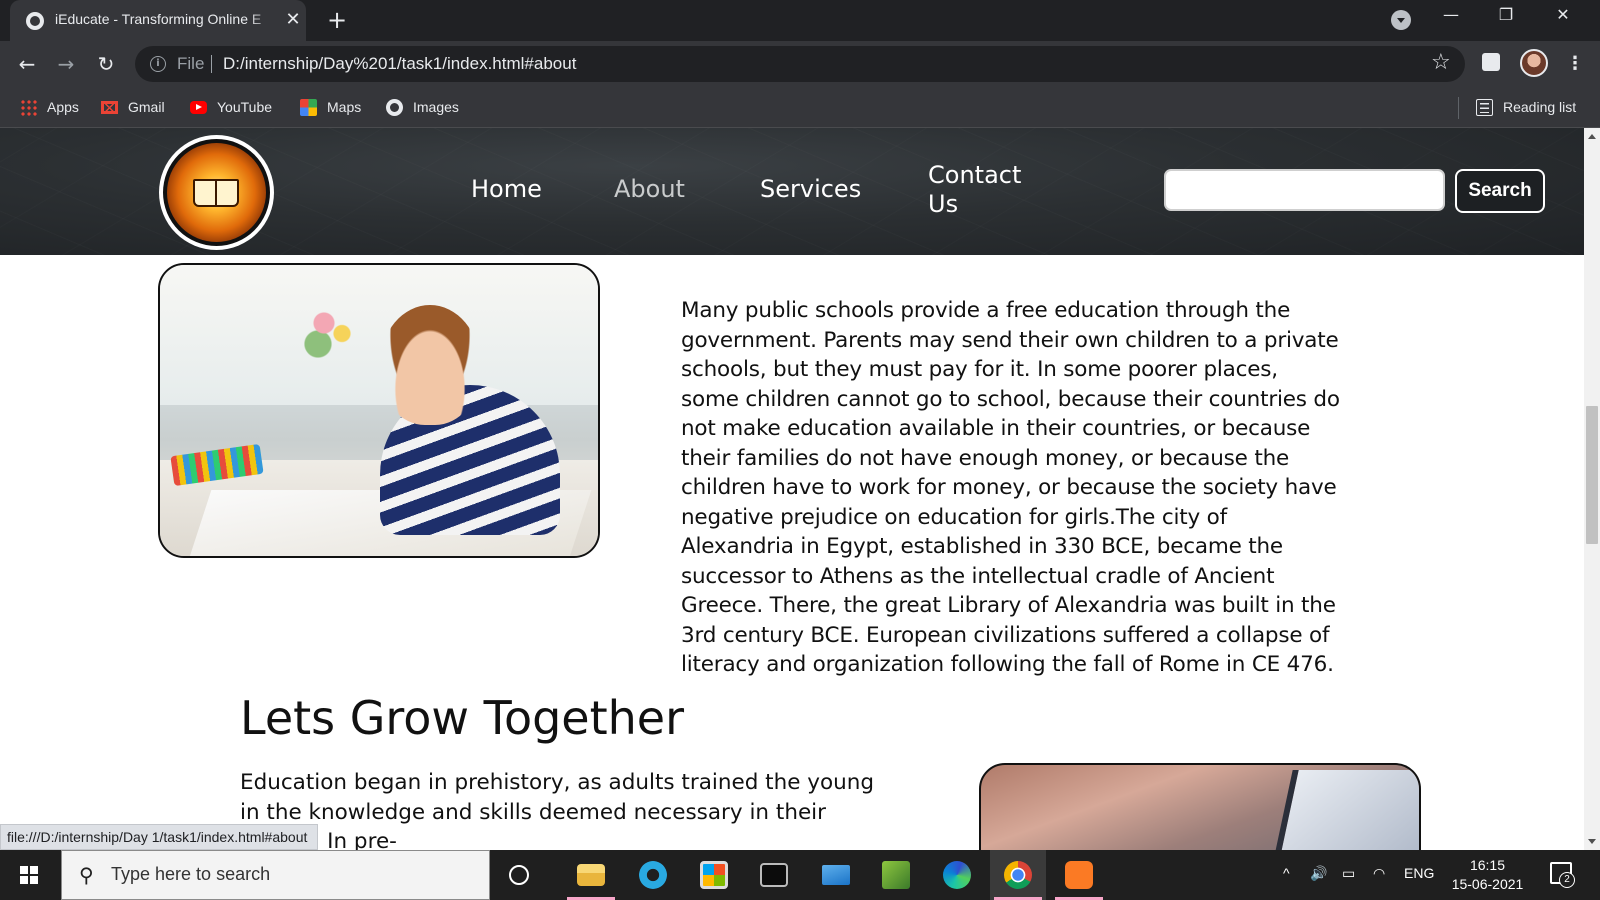  What do you see at coordinates (810, 189) in the screenshot?
I see `nav-services: Services` at bounding box center [810, 189].